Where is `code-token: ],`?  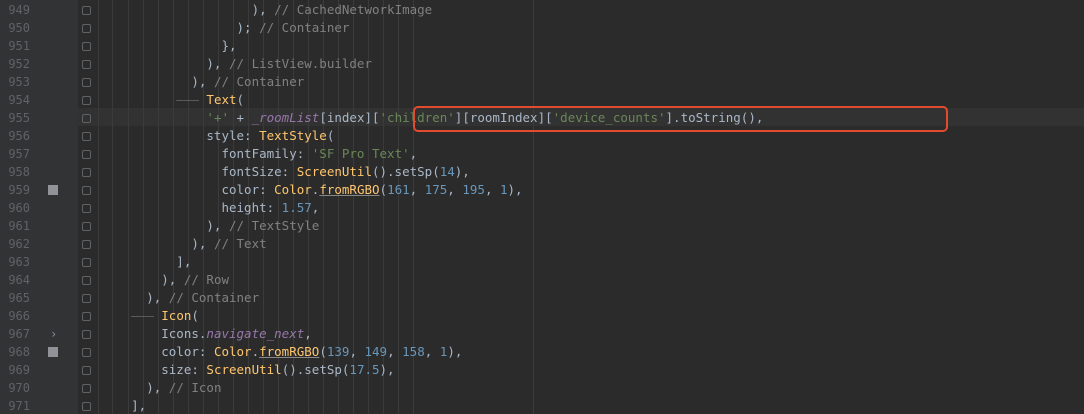 code-token: ], is located at coordinates (139, 261).